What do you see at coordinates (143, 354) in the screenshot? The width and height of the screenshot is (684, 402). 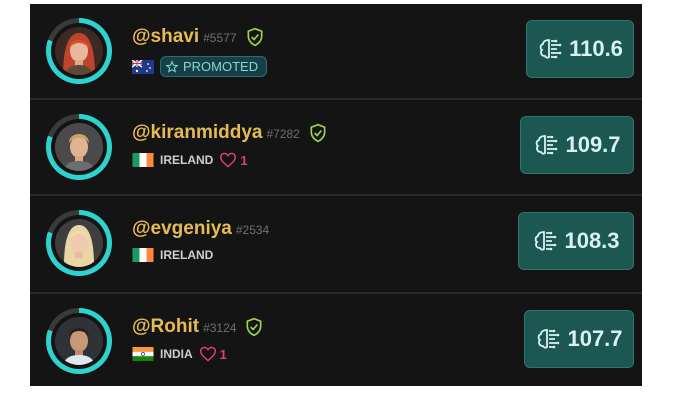 I see `india-flag-icon` at bounding box center [143, 354].